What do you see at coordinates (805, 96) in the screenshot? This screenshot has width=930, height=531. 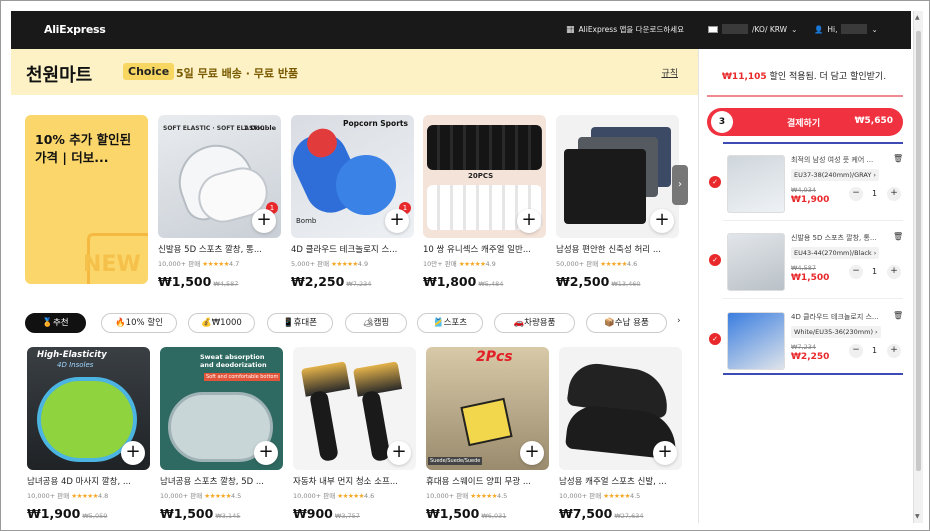 I see `progress-divider` at bounding box center [805, 96].